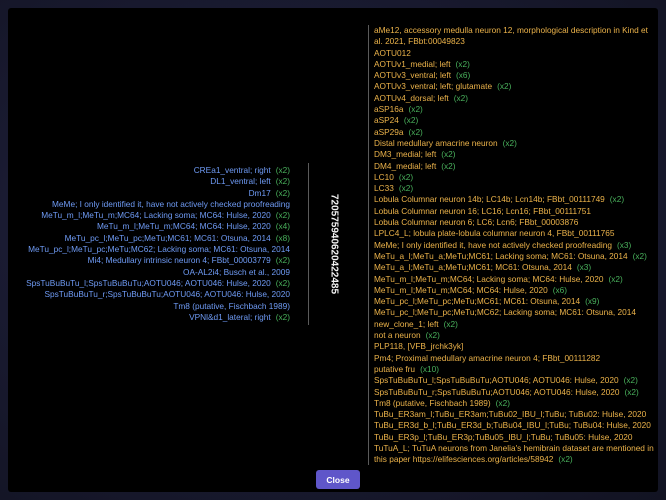  Describe the element at coordinates (514, 177) in the screenshot. I see `output-label-row: LC10 (x2)` at that location.